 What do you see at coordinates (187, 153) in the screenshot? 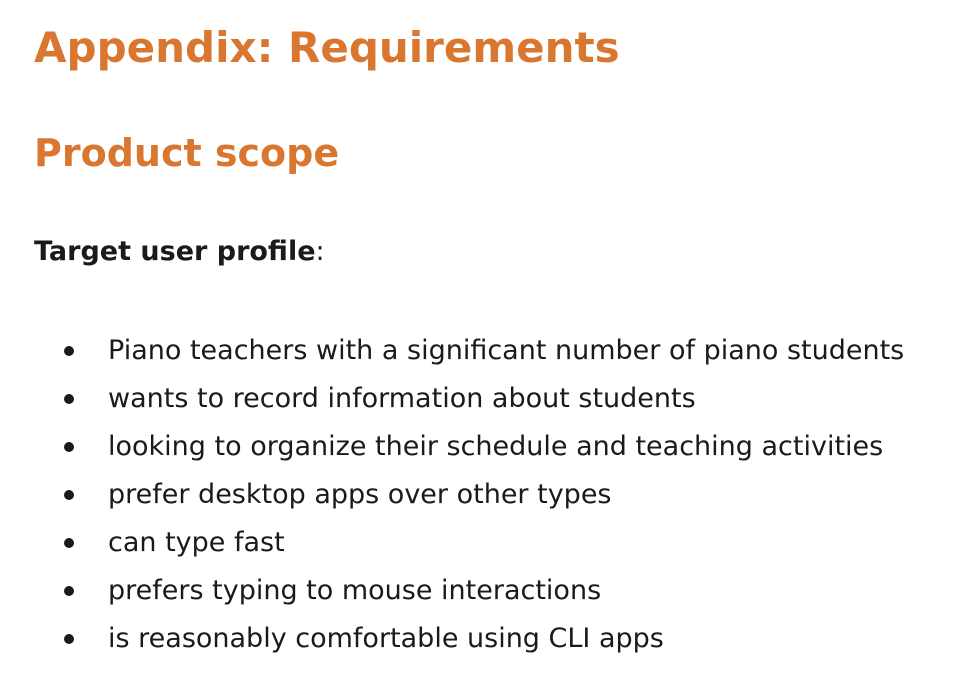
I see `section-title: Product scope` at bounding box center [187, 153].